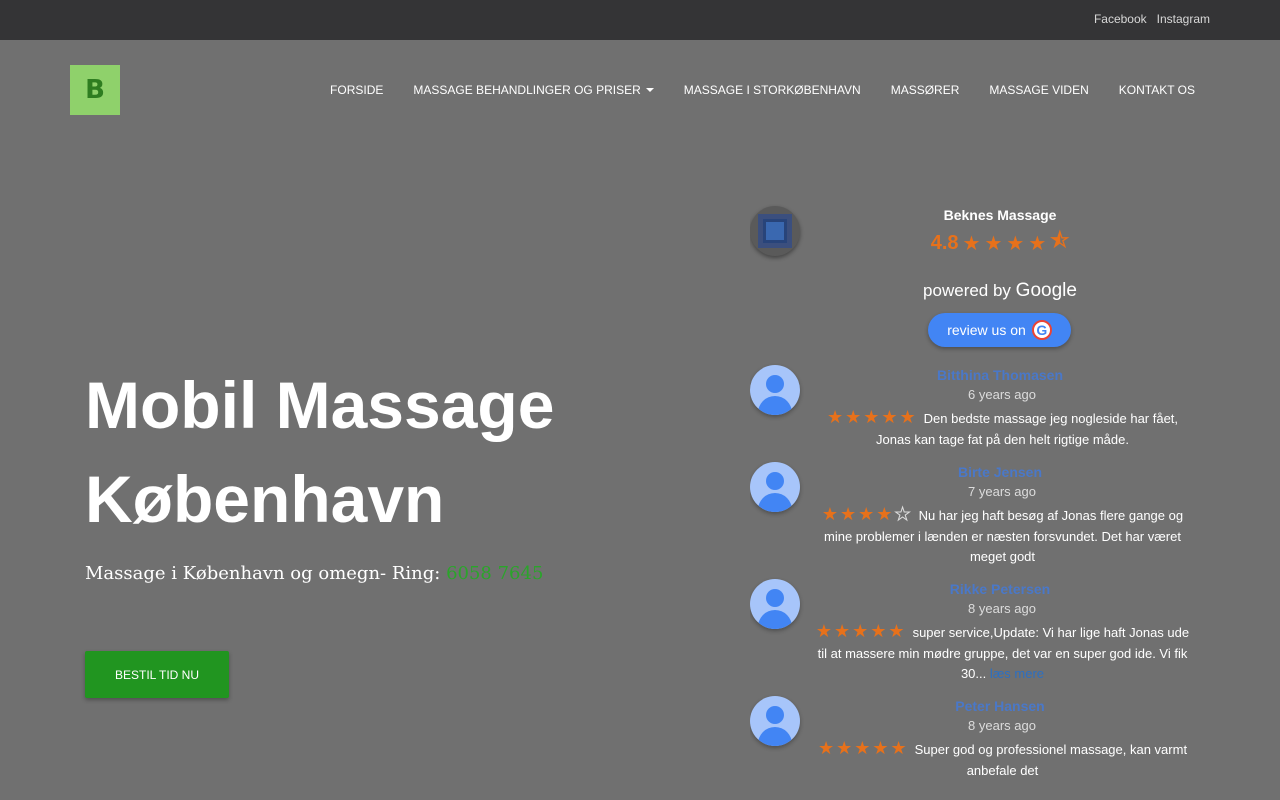  Describe the element at coordinates (1017, 673) in the screenshot. I see `read-more-link: læs mere` at that location.